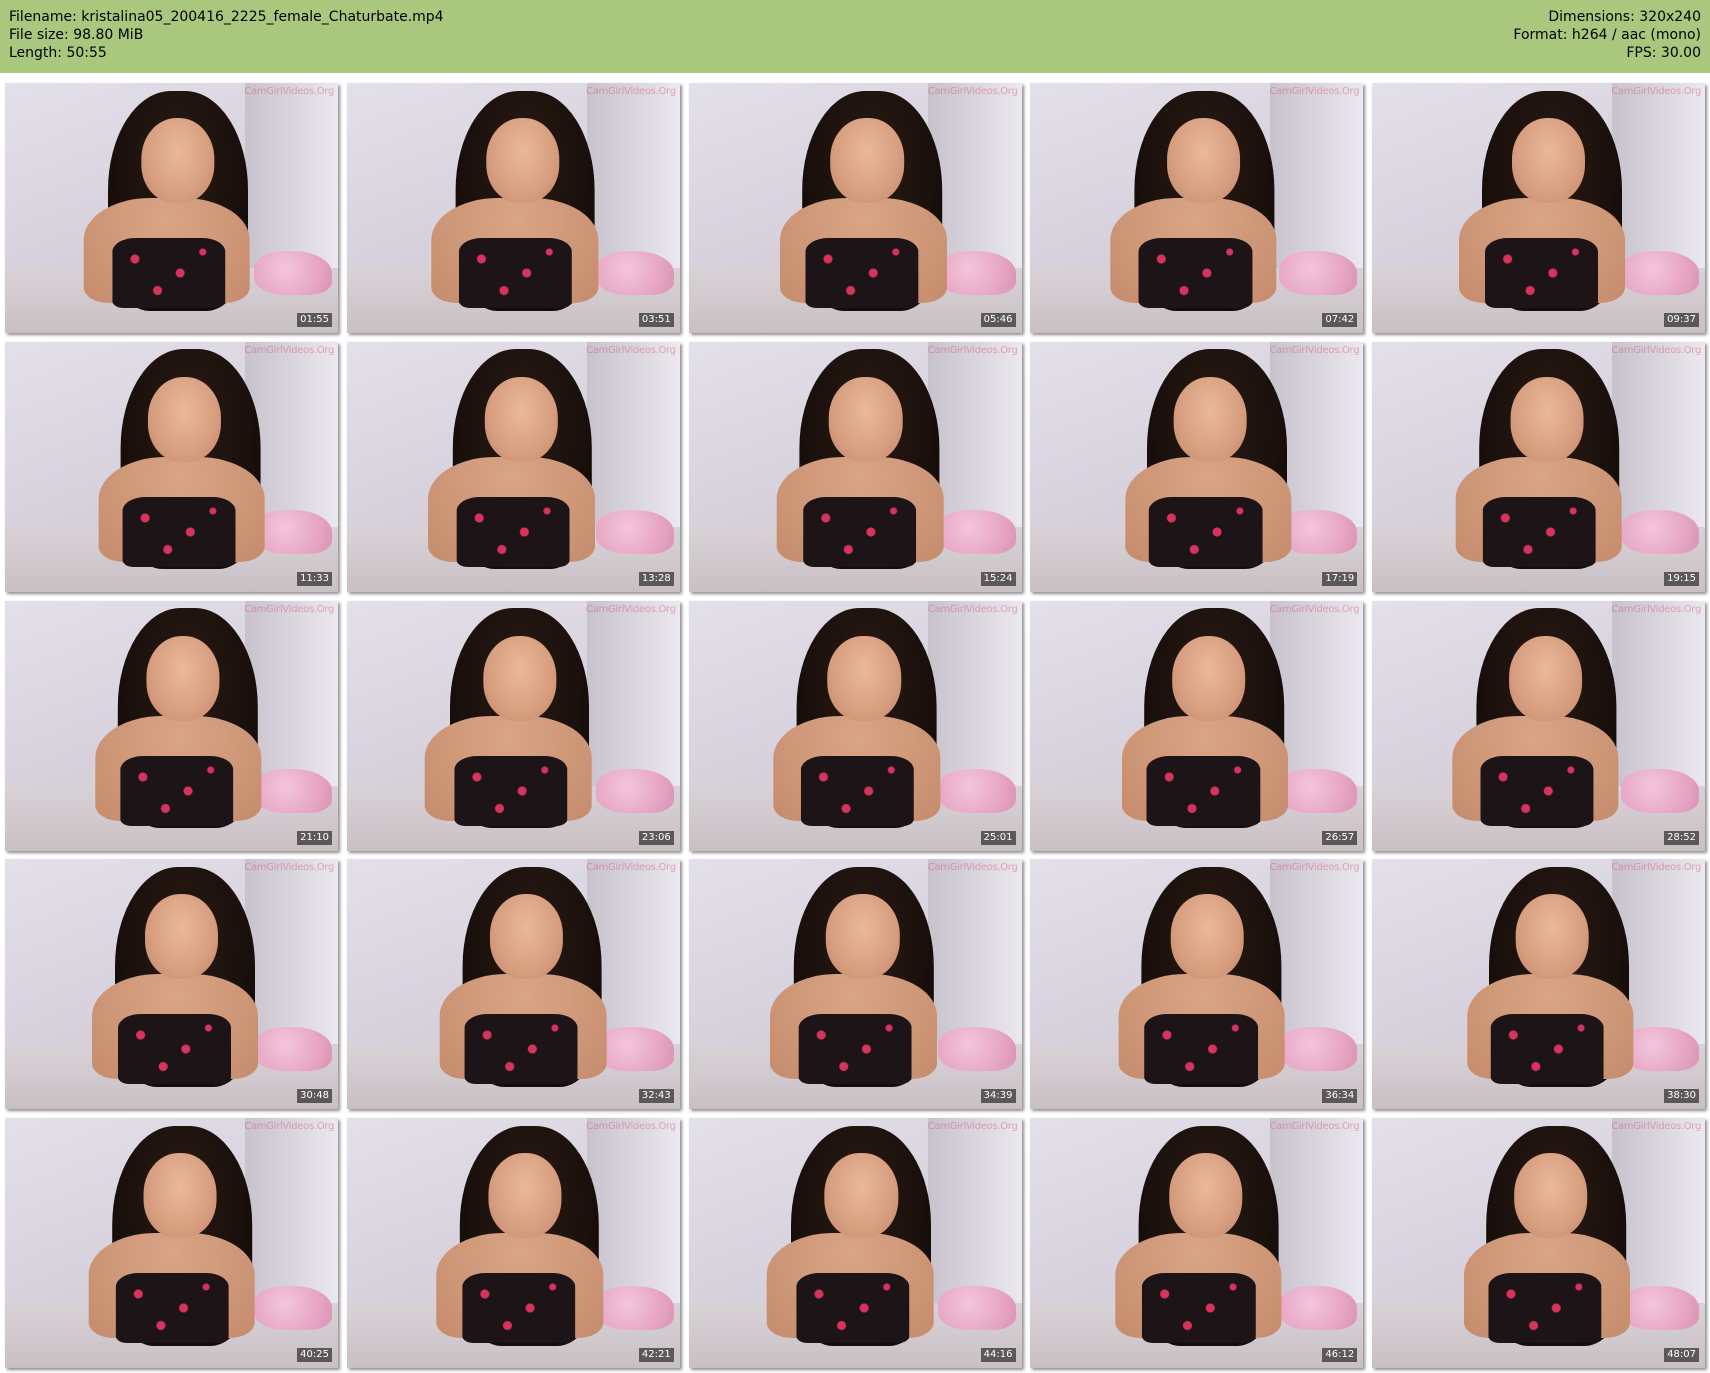 This screenshot has width=1710, height=1373. I want to click on video-thumbnail: CamGirlVideos.Org 19:15, so click(1538, 466).